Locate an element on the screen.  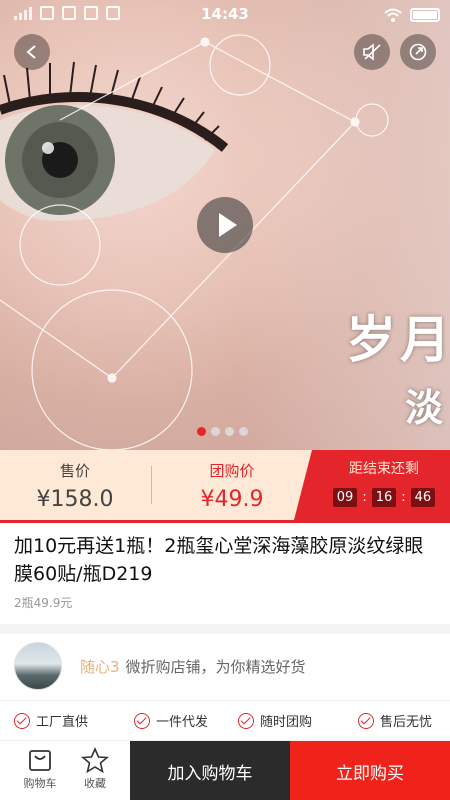
star-icon is located at coordinates (95, 760).